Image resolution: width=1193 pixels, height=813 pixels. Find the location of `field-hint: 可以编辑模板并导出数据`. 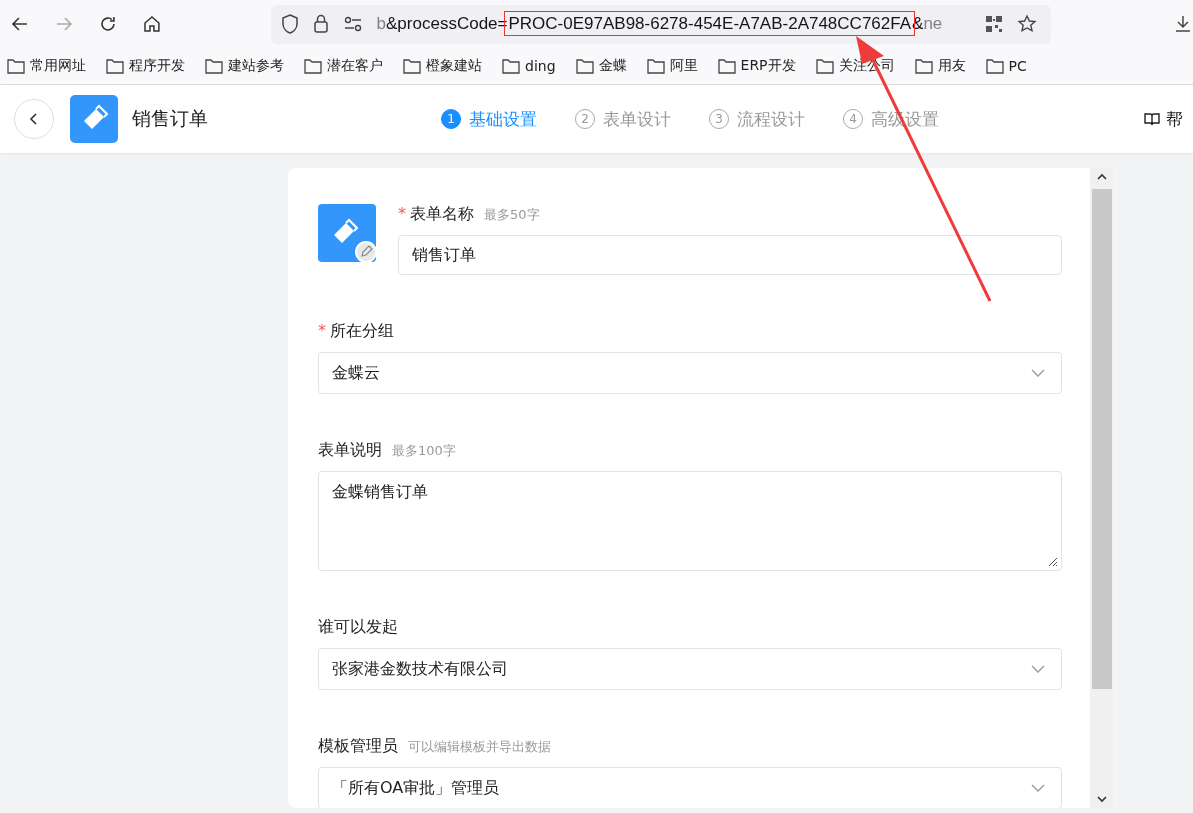

field-hint: 可以编辑模板并导出数据 is located at coordinates (479, 747).